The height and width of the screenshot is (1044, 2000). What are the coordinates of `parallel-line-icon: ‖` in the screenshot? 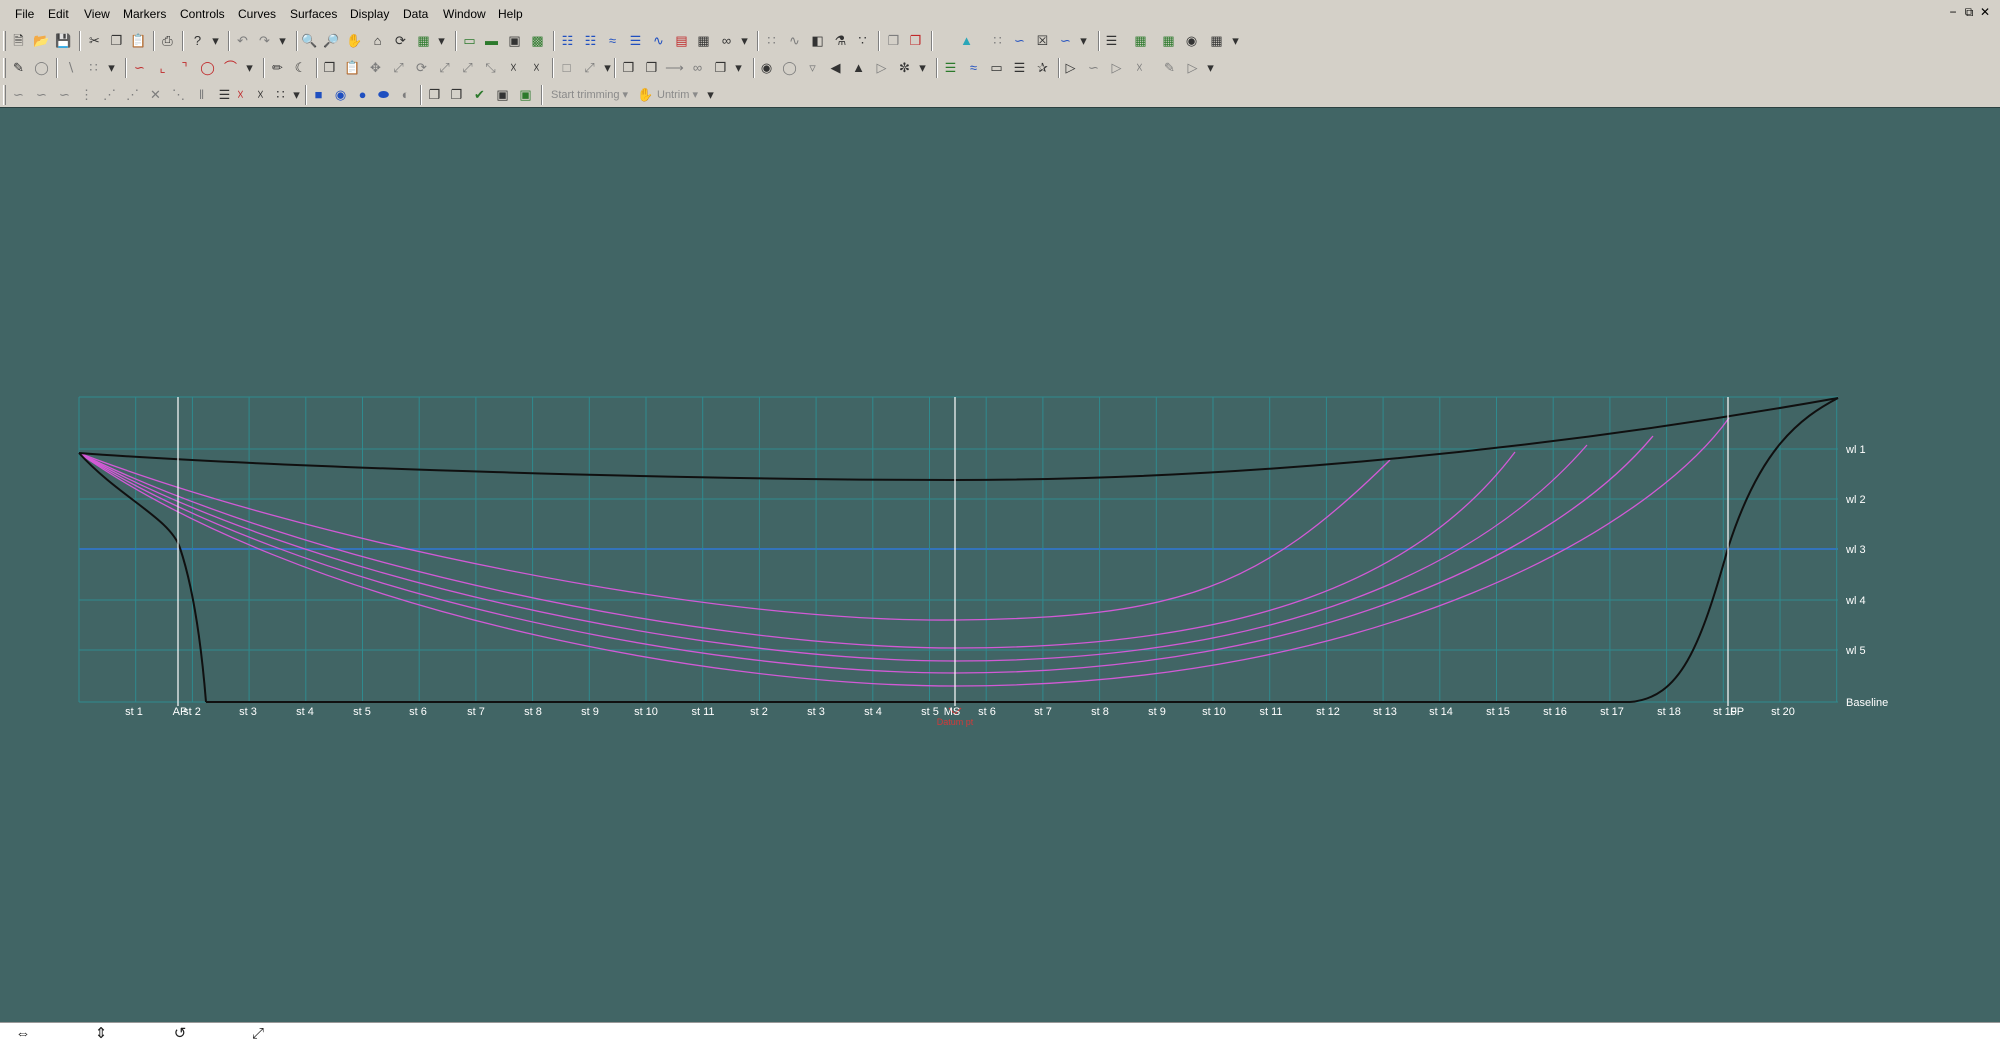 It's located at (201, 94).